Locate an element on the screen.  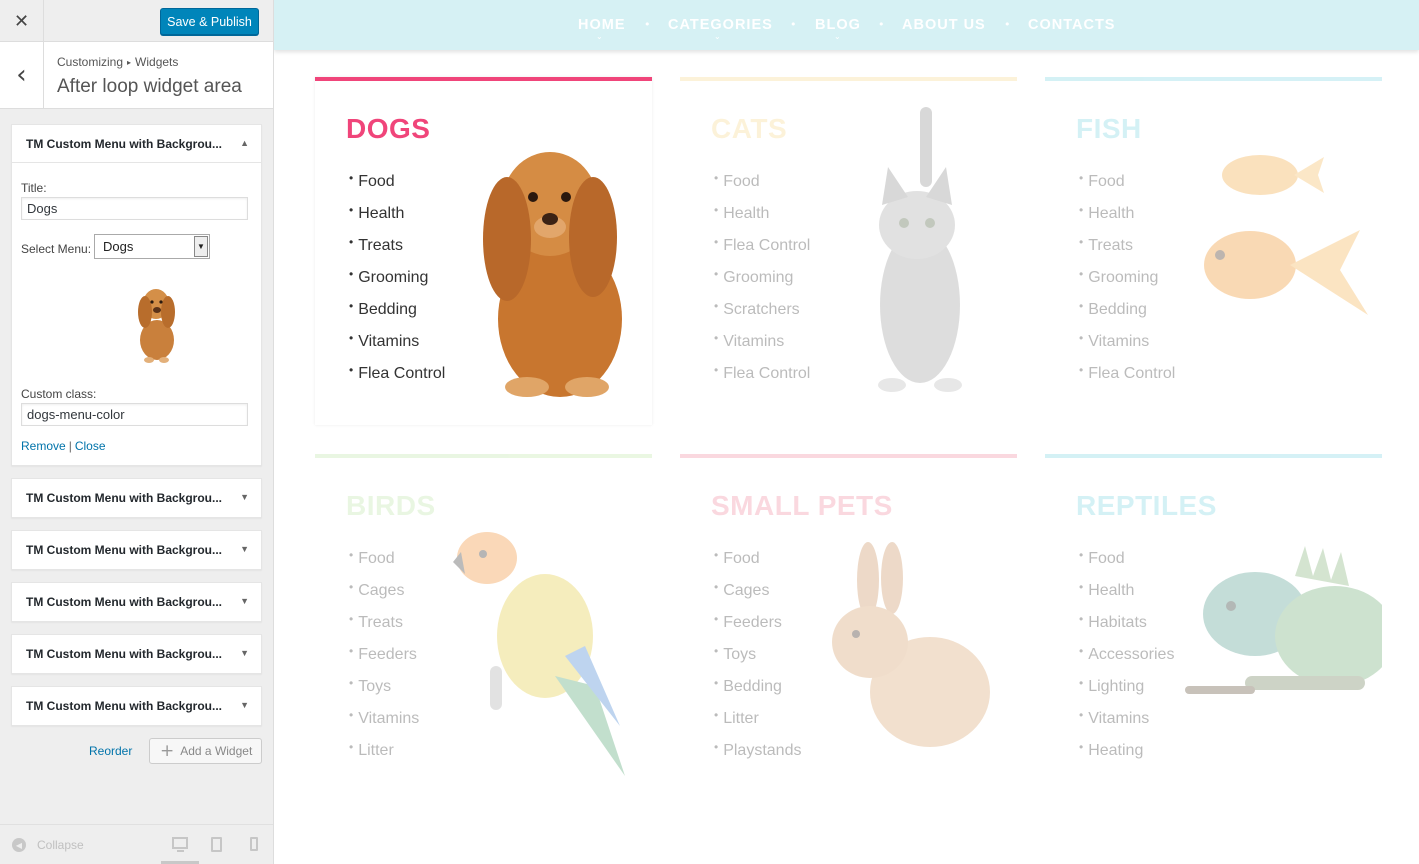
widget-header: TM Custom Menu with Backgrou... ▲ is located at coordinates (136, 144).